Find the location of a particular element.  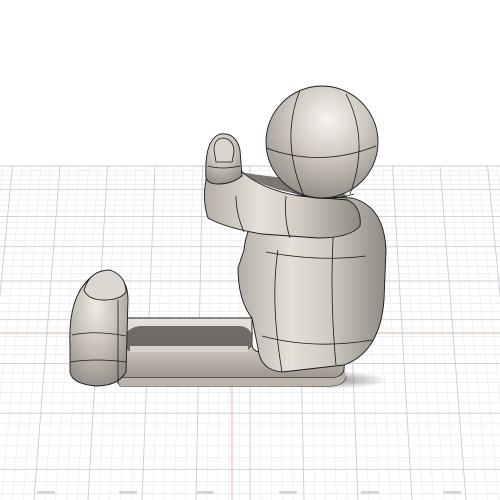

base-slot-inner is located at coordinates (189, 349).